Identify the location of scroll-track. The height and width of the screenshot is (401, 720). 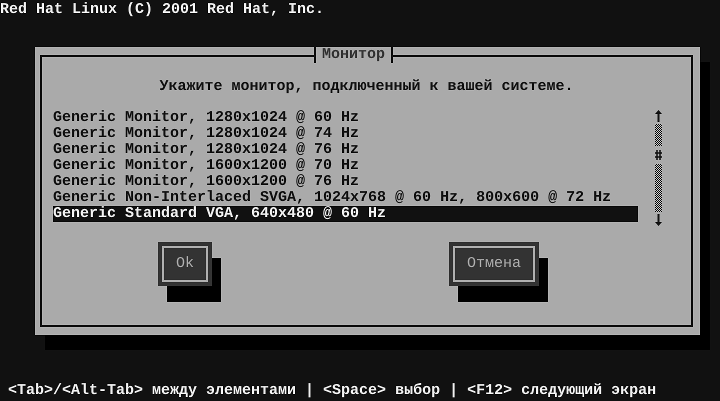
(658, 168).